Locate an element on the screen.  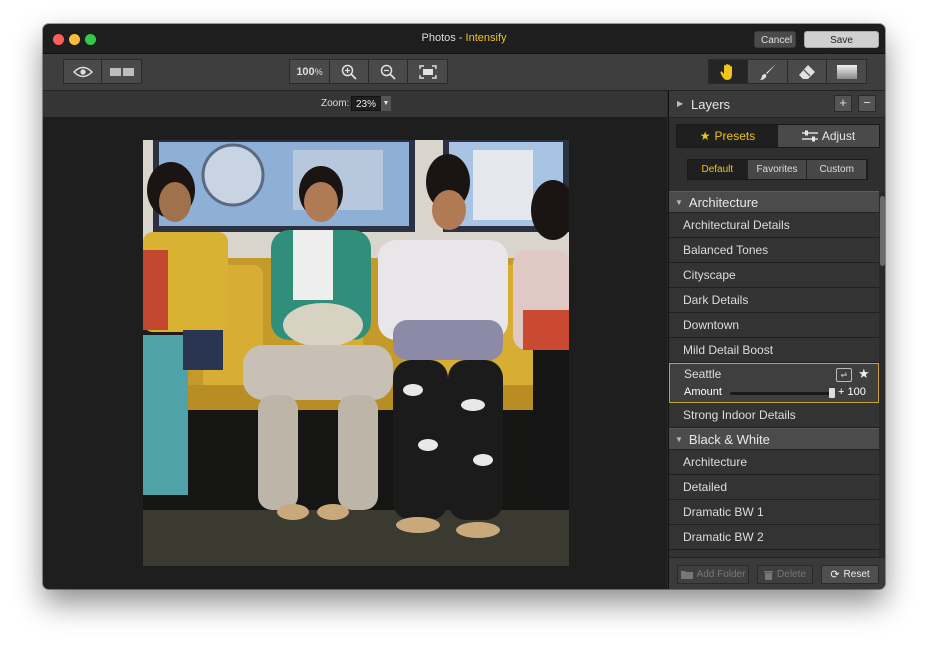
minus-icon: − is located at coordinates (867, 102).